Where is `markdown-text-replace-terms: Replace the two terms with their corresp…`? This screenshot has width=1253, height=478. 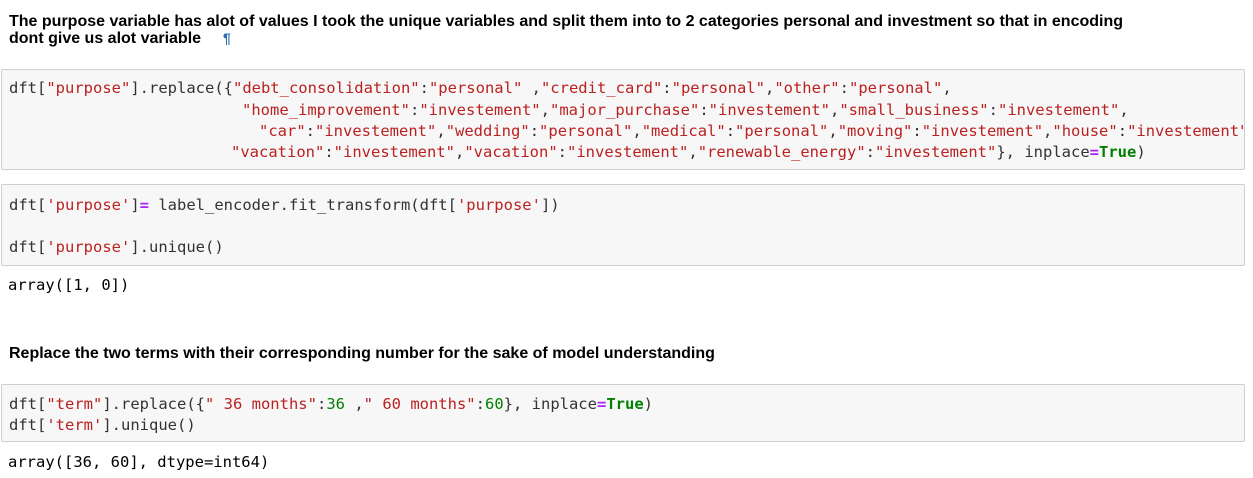 markdown-text-replace-terms: Replace the two terms with their corresp… is located at coordinates (362, 353).